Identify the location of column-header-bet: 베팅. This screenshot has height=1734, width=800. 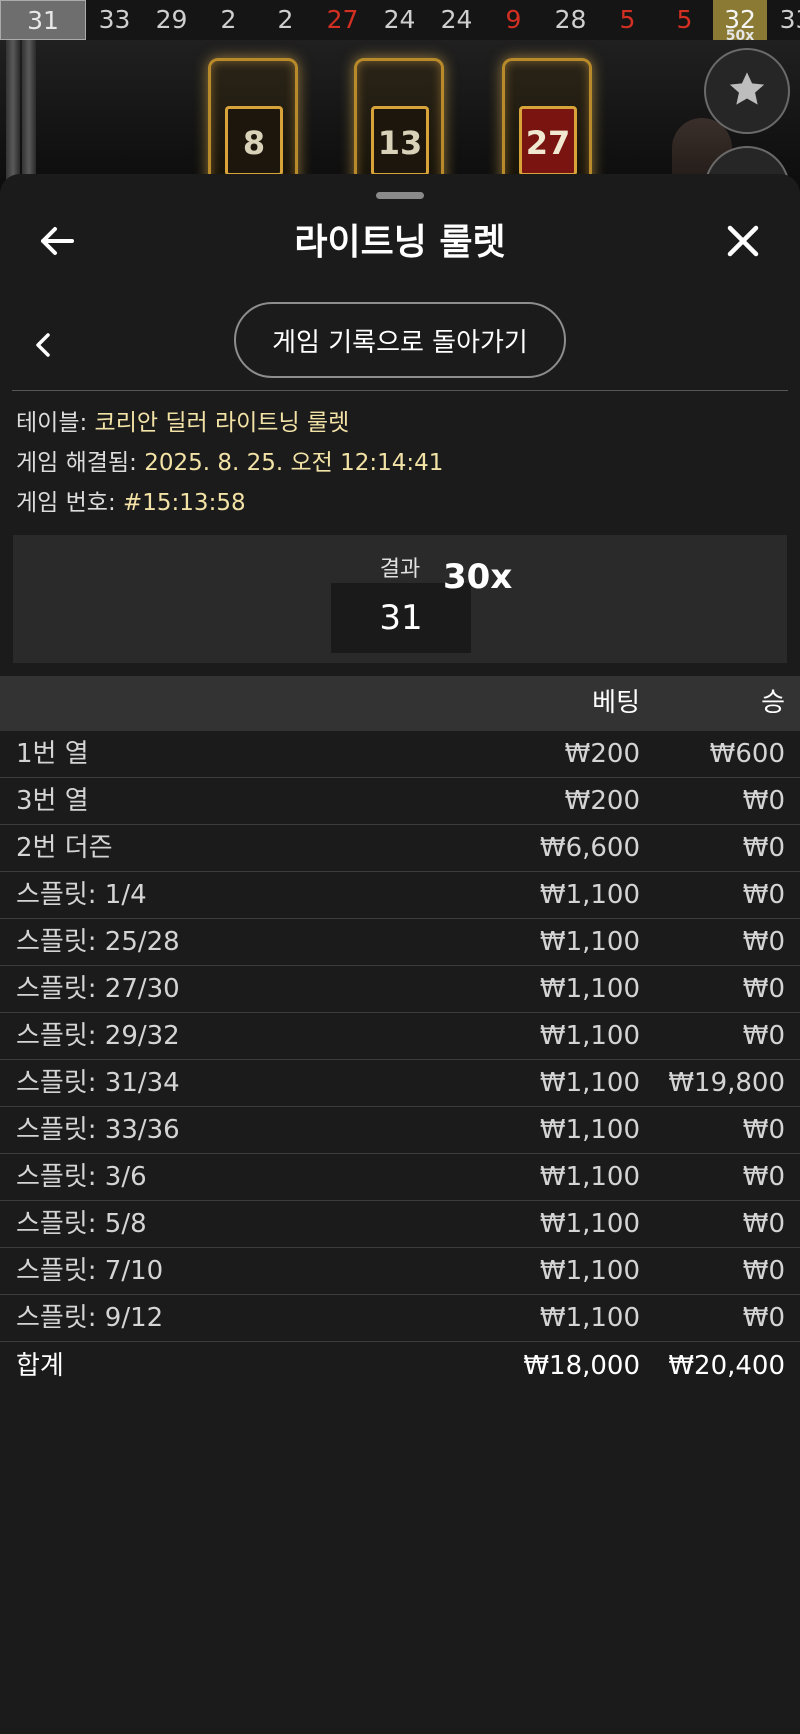
(616, 703).